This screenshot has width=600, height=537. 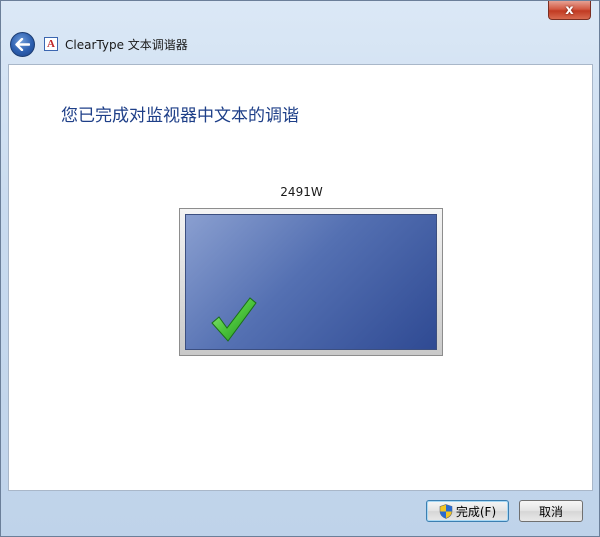 What do you see at coordinates (51, 44) in the screenshot?
I see `cleartype-app-icon: A` at bounding box center [51, 44].